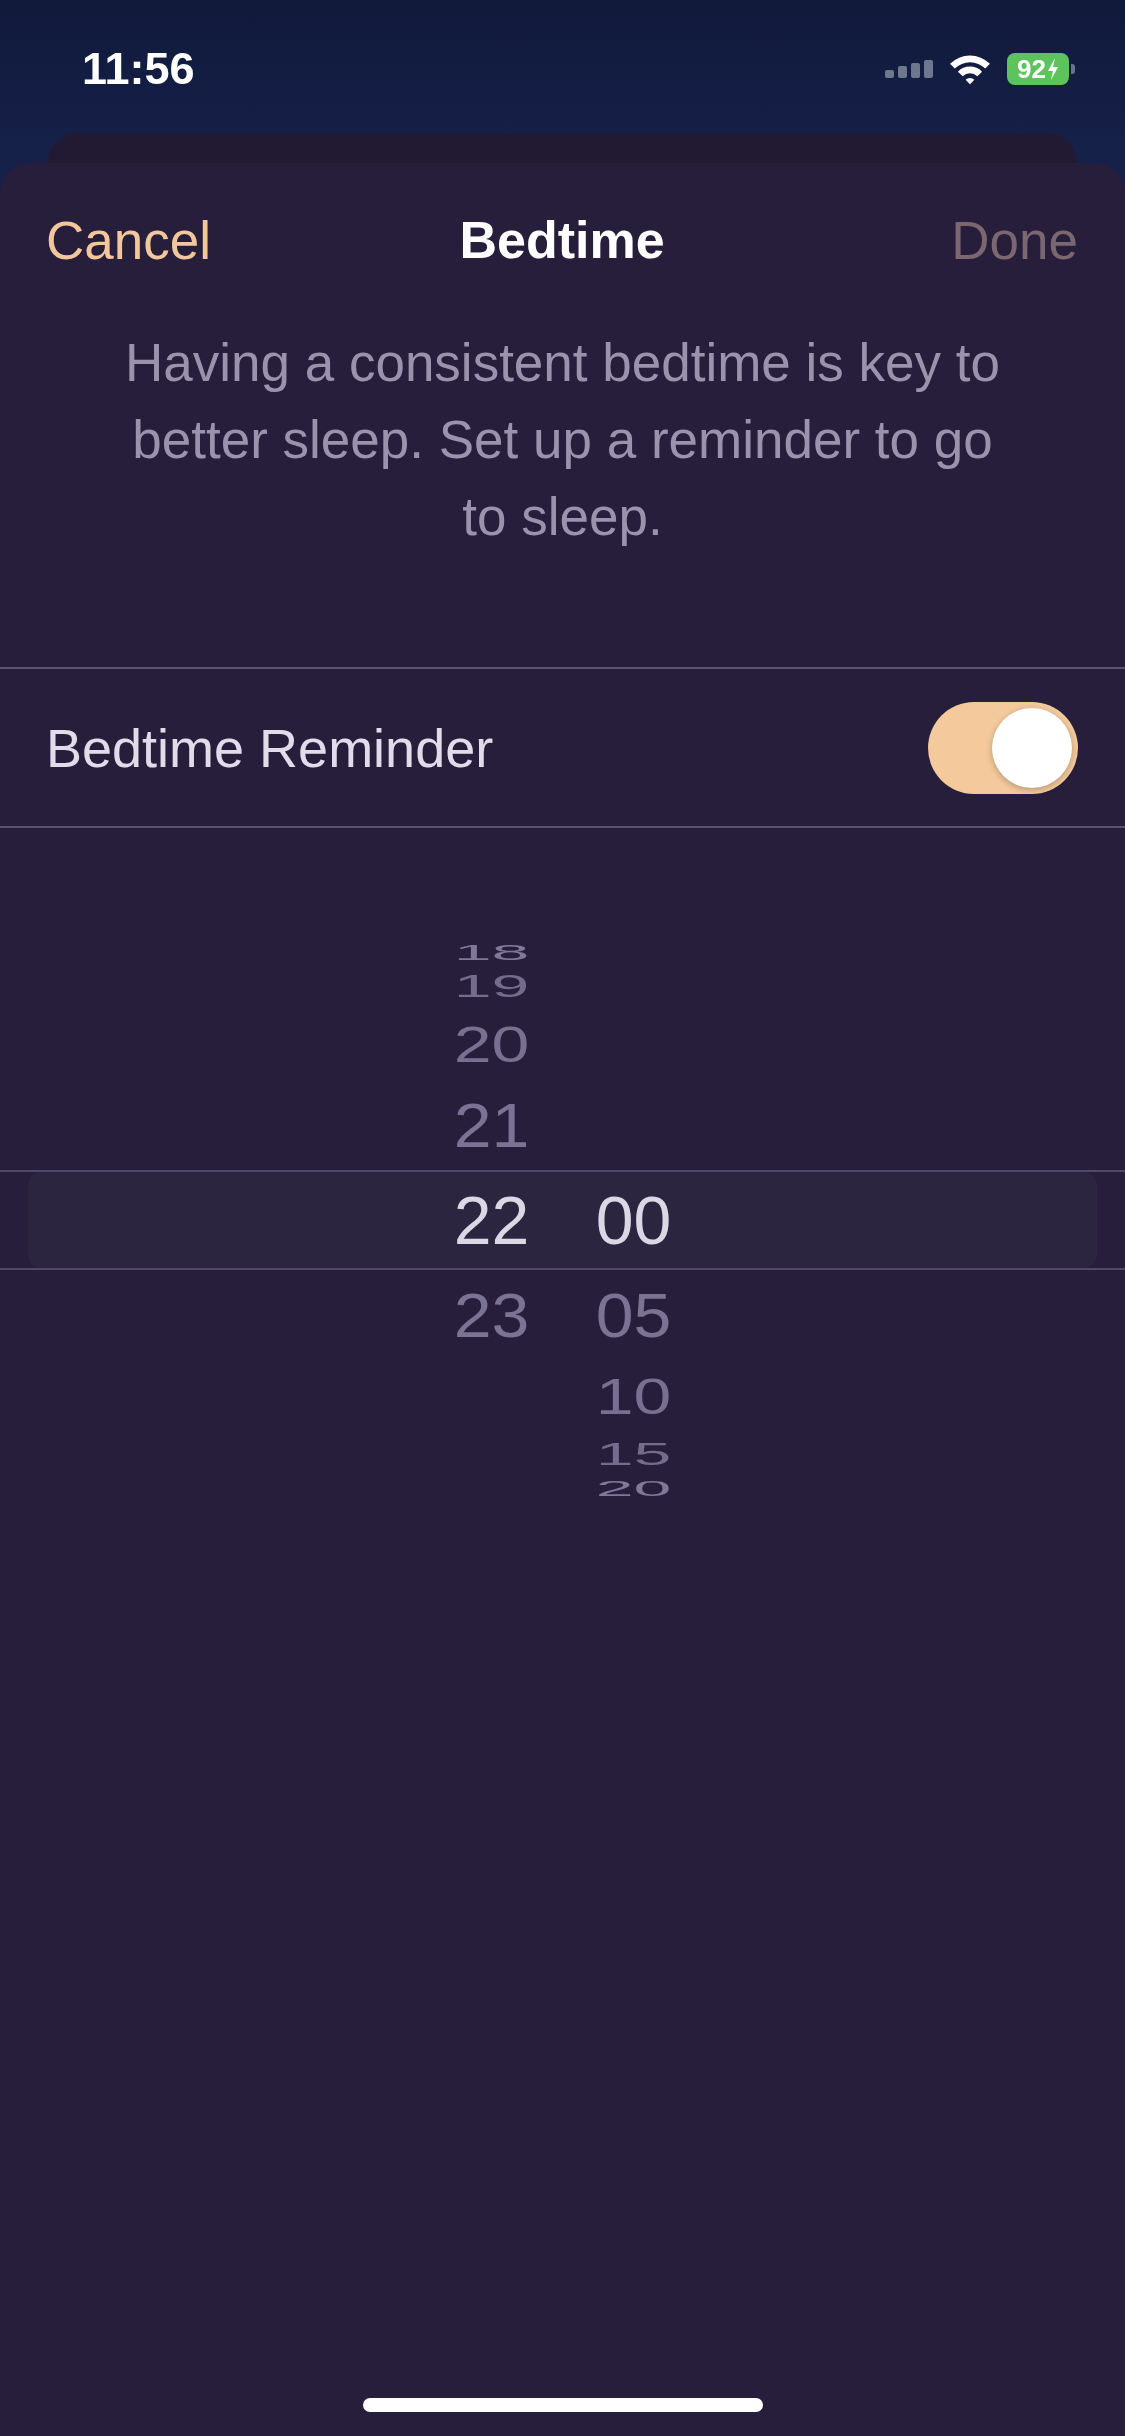 The image size is (1125, 2436). Describe the element at coordinates (633, 1488) in the screenshot. I see `minute-option: 20` at that location.